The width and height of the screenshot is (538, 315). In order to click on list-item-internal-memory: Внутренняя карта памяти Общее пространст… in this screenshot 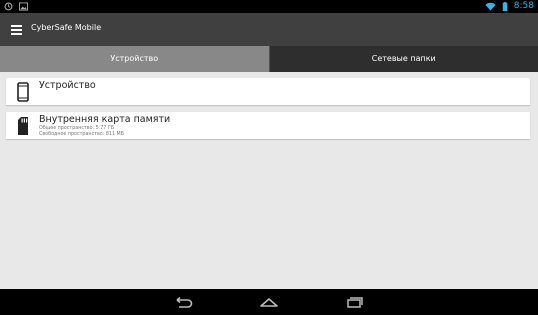, I will do `click(268, 125)`.